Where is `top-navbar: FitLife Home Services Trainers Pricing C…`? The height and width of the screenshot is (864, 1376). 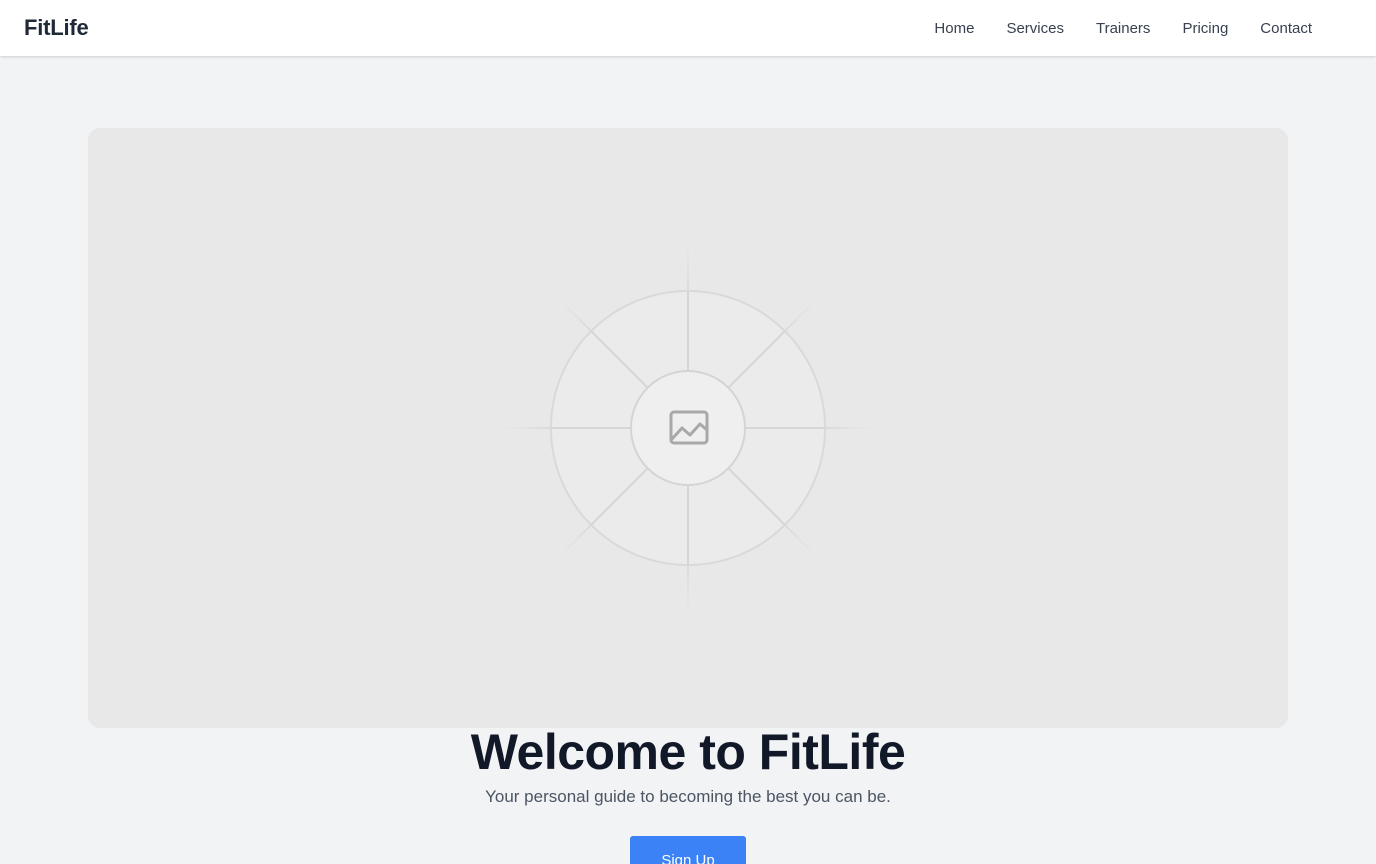
top-navbar: FitLife Home Services Trainers Pricing C… is located at coordinates (688, 28).